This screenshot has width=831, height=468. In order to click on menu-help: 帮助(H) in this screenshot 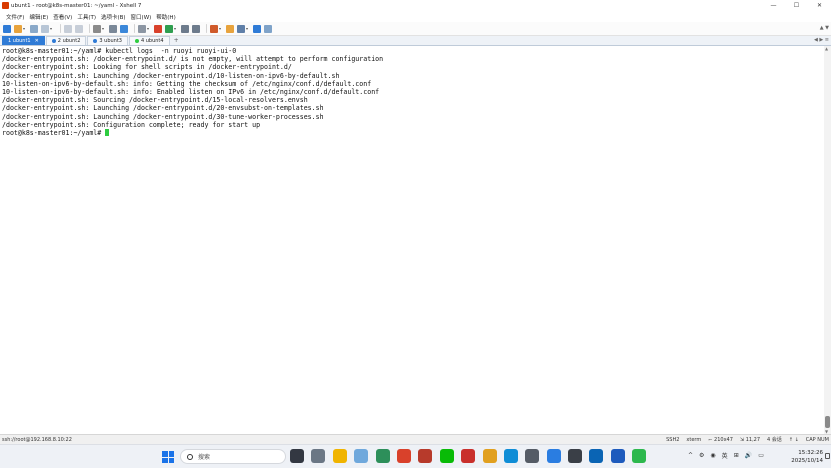, I will do `click(165, 17)`.